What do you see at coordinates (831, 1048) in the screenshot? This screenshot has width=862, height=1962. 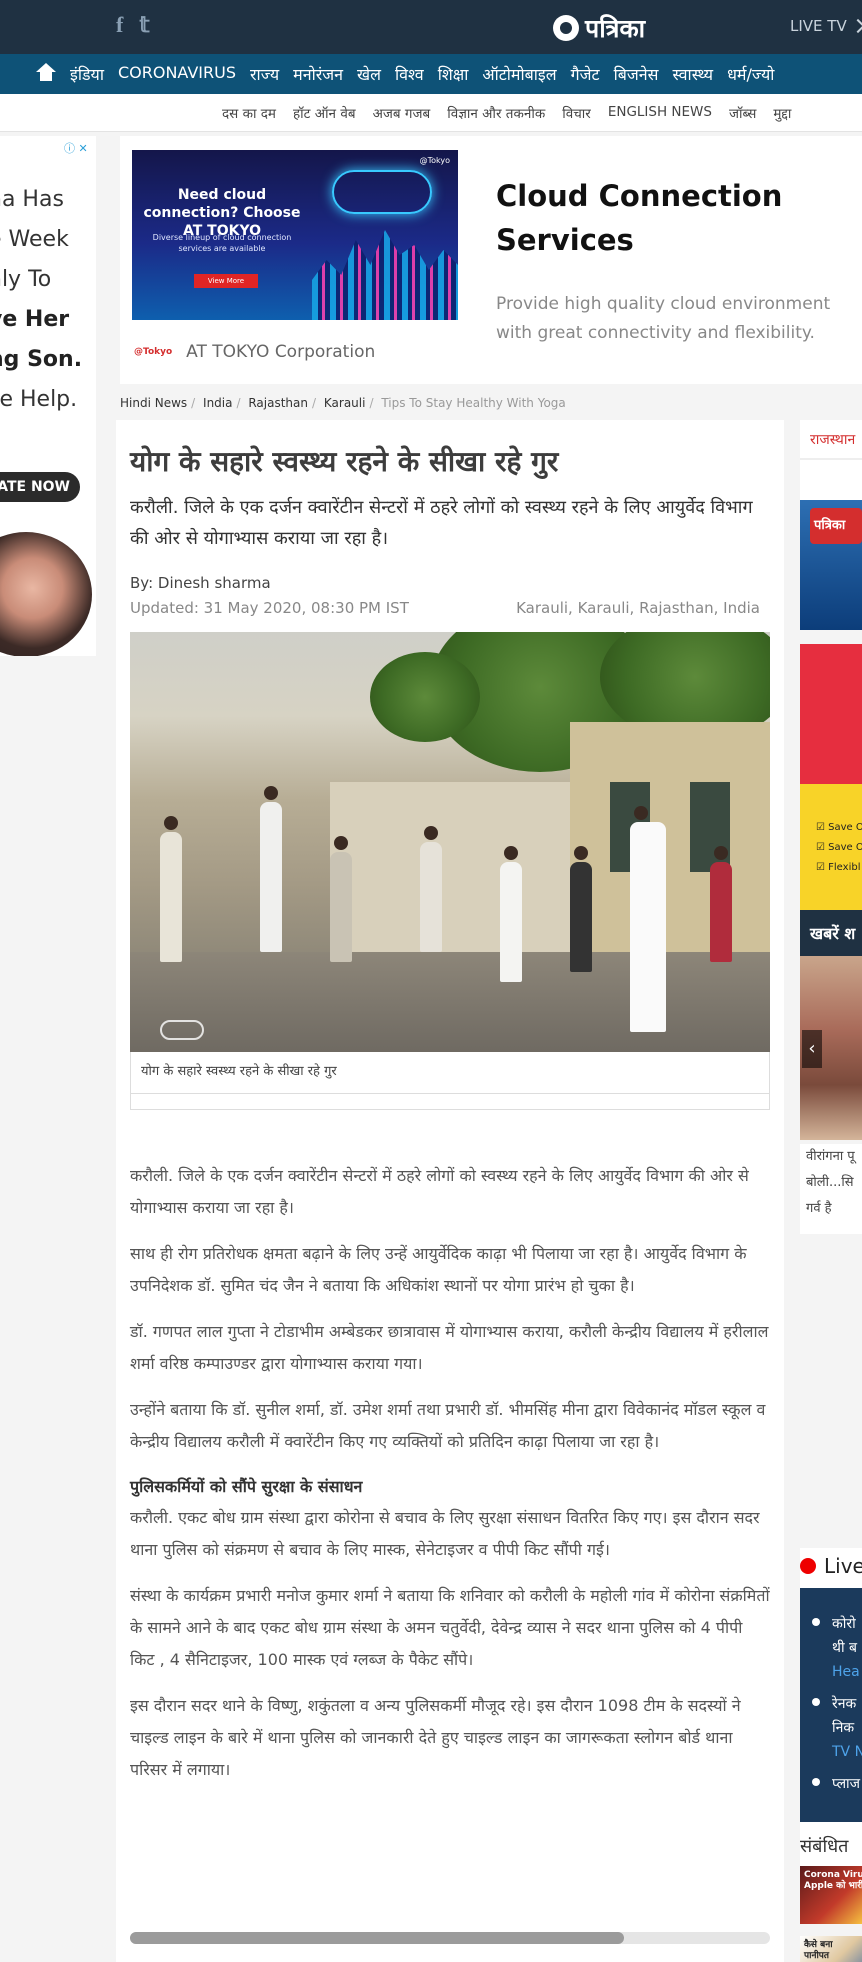 I see `news-slider-image: ‹` at bounding box center [831, 1048].